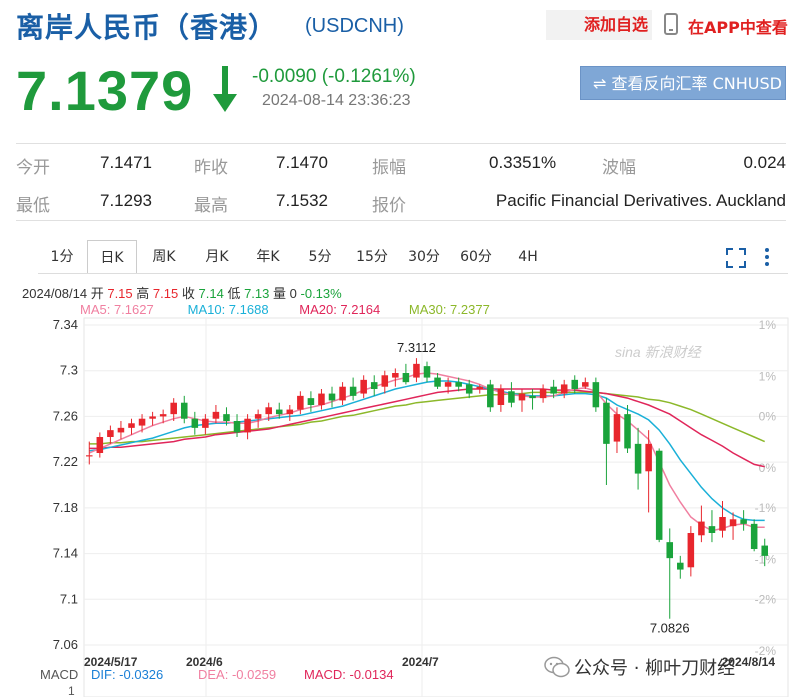 This screenshot has width=800, height=698. Describe the element at coordinates (349, 674) in the screenshot. I see `macd-value: MACD: -0.0134` at that location.